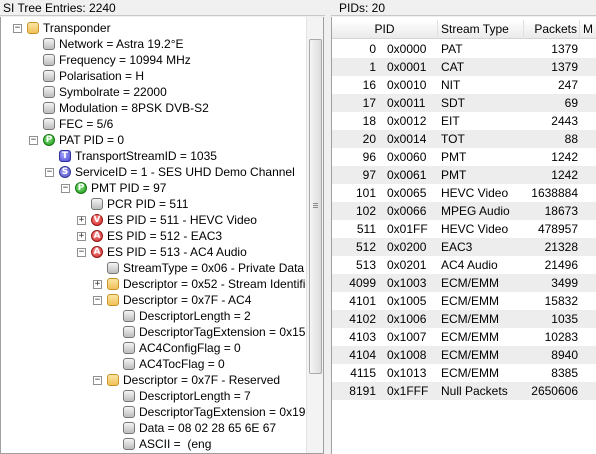  I want to click on tree-node: Symbolrate = 22000, so click(153, 92).